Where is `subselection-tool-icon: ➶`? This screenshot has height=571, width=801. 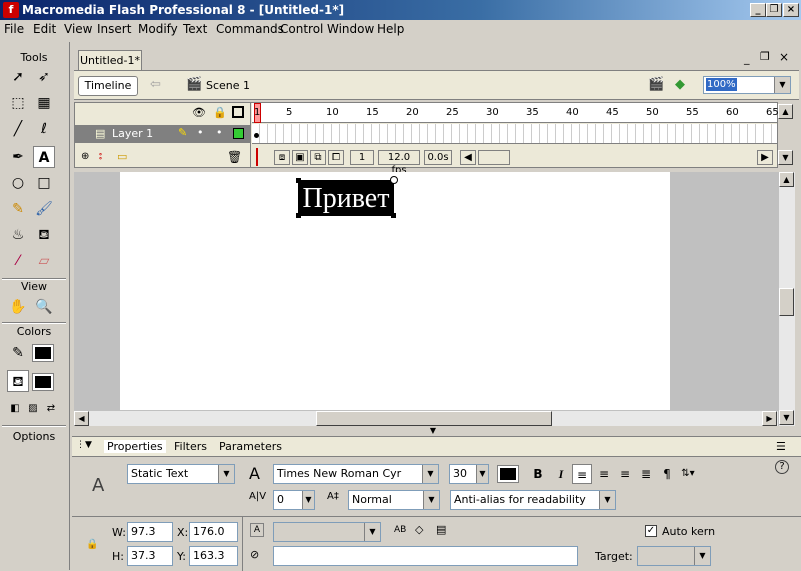
subselection-tool-icon: ➶ is located at coordinates (44, 77).